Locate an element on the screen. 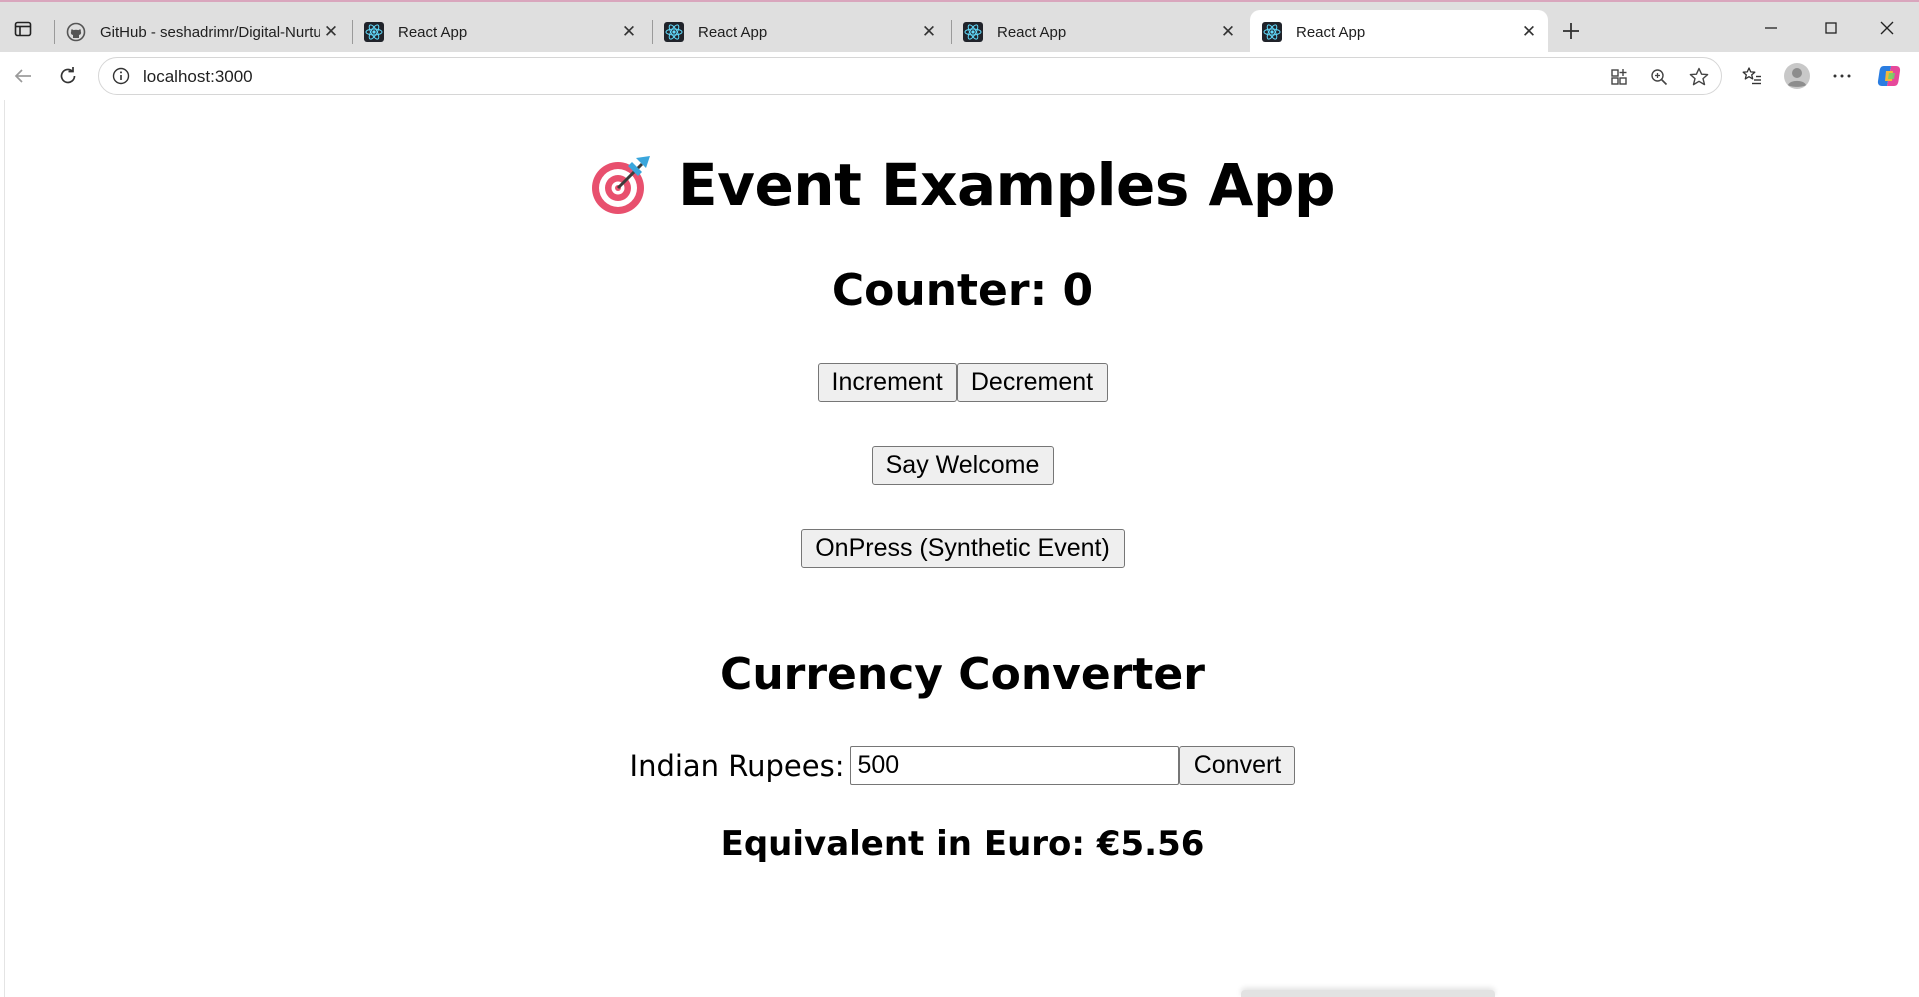 The image size is (1919, 997). onpress-synthetic-event-button: OnPress (Synthetic Event) is located at coordinates (962, 548).